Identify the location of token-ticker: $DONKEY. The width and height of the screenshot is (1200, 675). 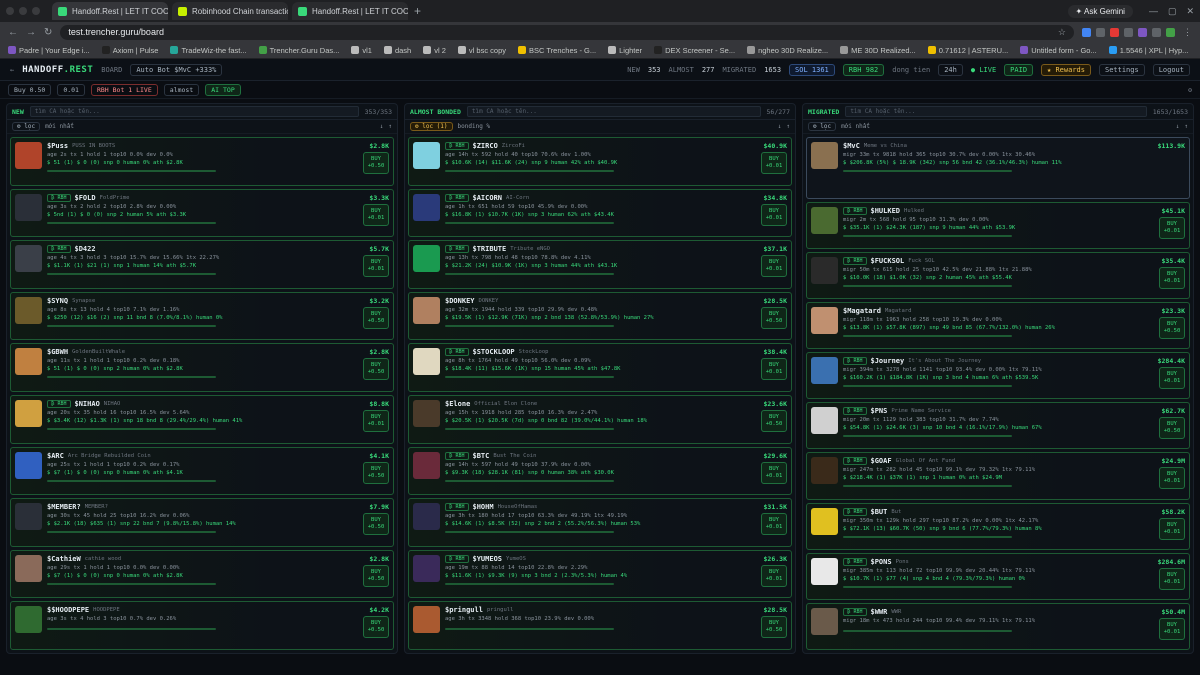
(460, 301).